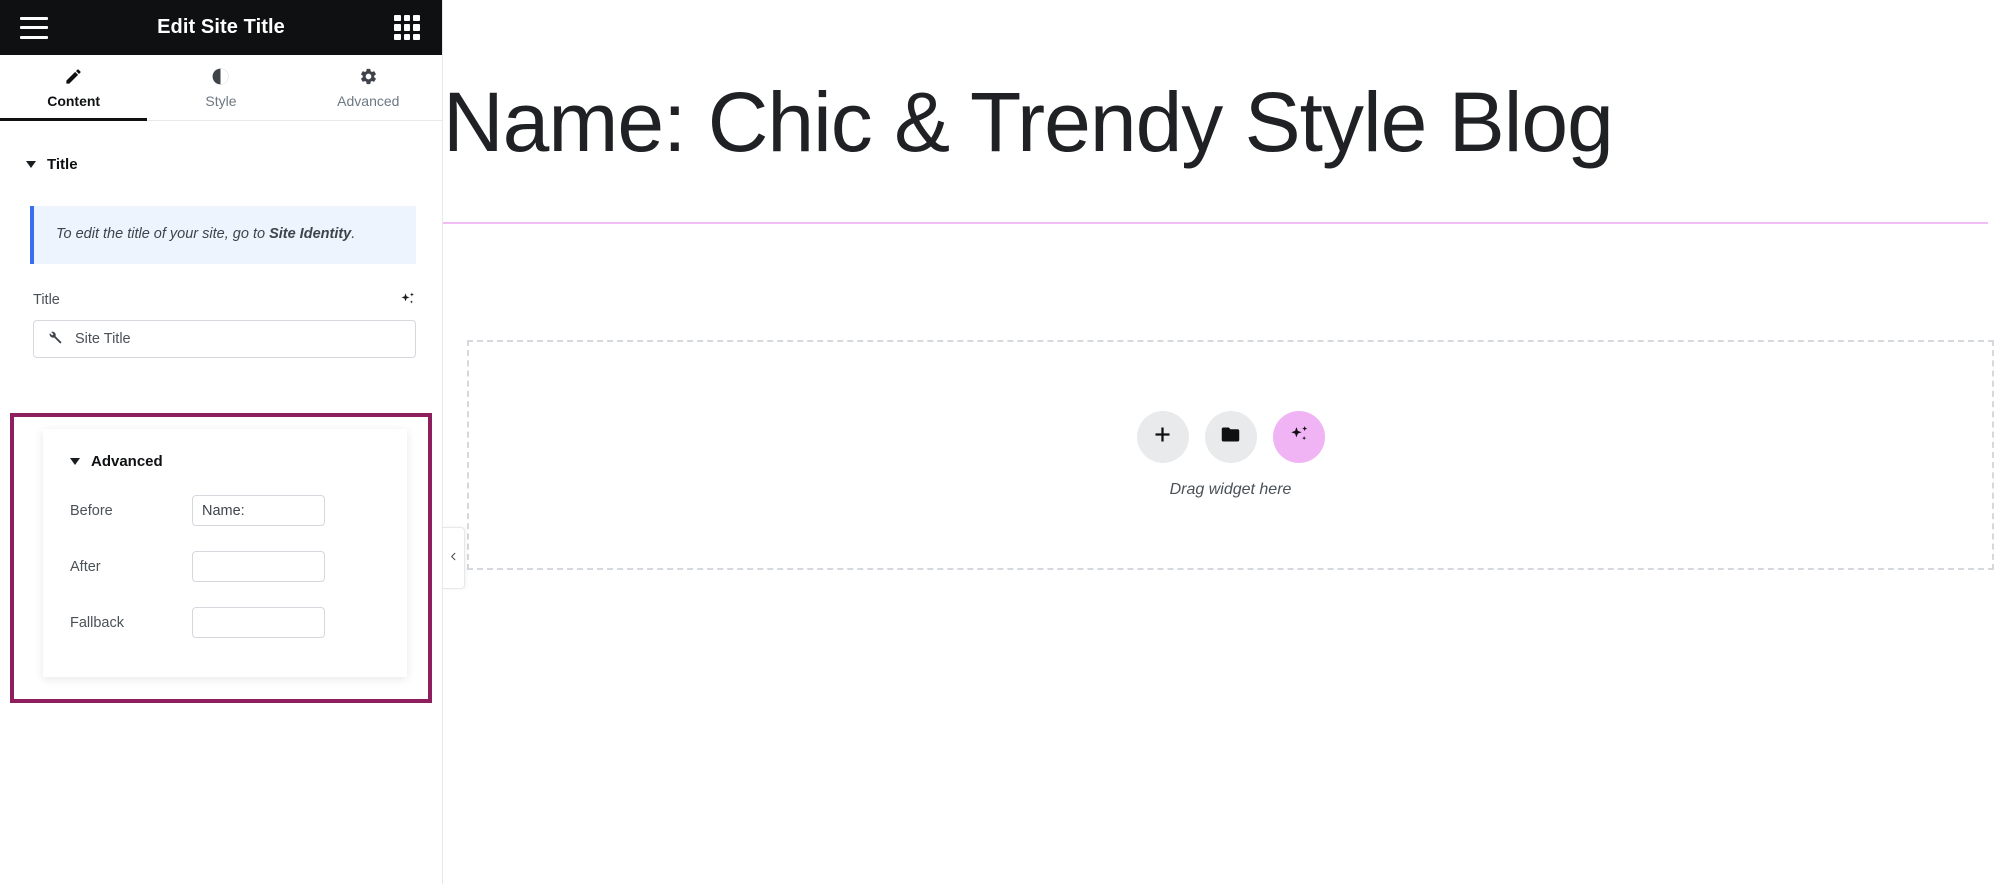 This screenshot has height=884, width=1999. I want to click on advanced-section-card: Advanced Before After Fallback, so click(225, 553).